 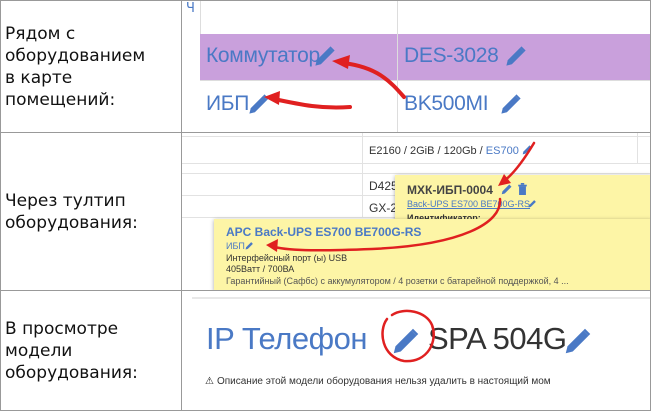 What do you see at coordinates (235, 246) in the screenshot?
I see `tooltip-type-link: ИБП` at bounding box center [235, 246].